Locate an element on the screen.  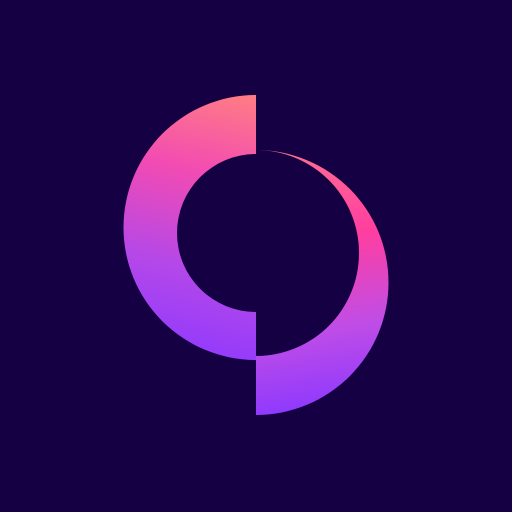
logo-right-ring is located at coordinates (322, 282).